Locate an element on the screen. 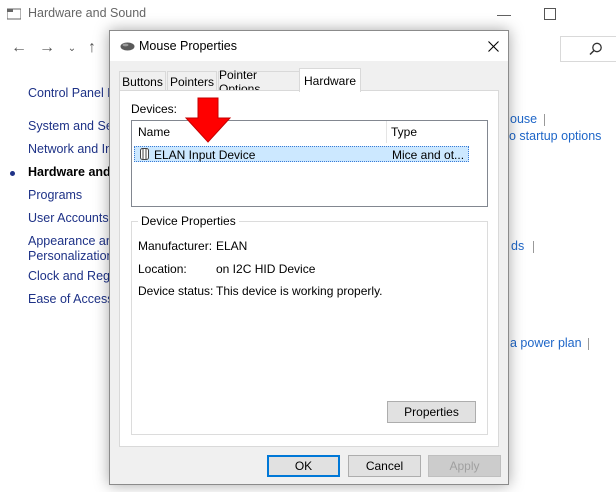 Image resolution: width=616 pixels, height=492 pixels. close-icon is located at coordinates (493, 46).